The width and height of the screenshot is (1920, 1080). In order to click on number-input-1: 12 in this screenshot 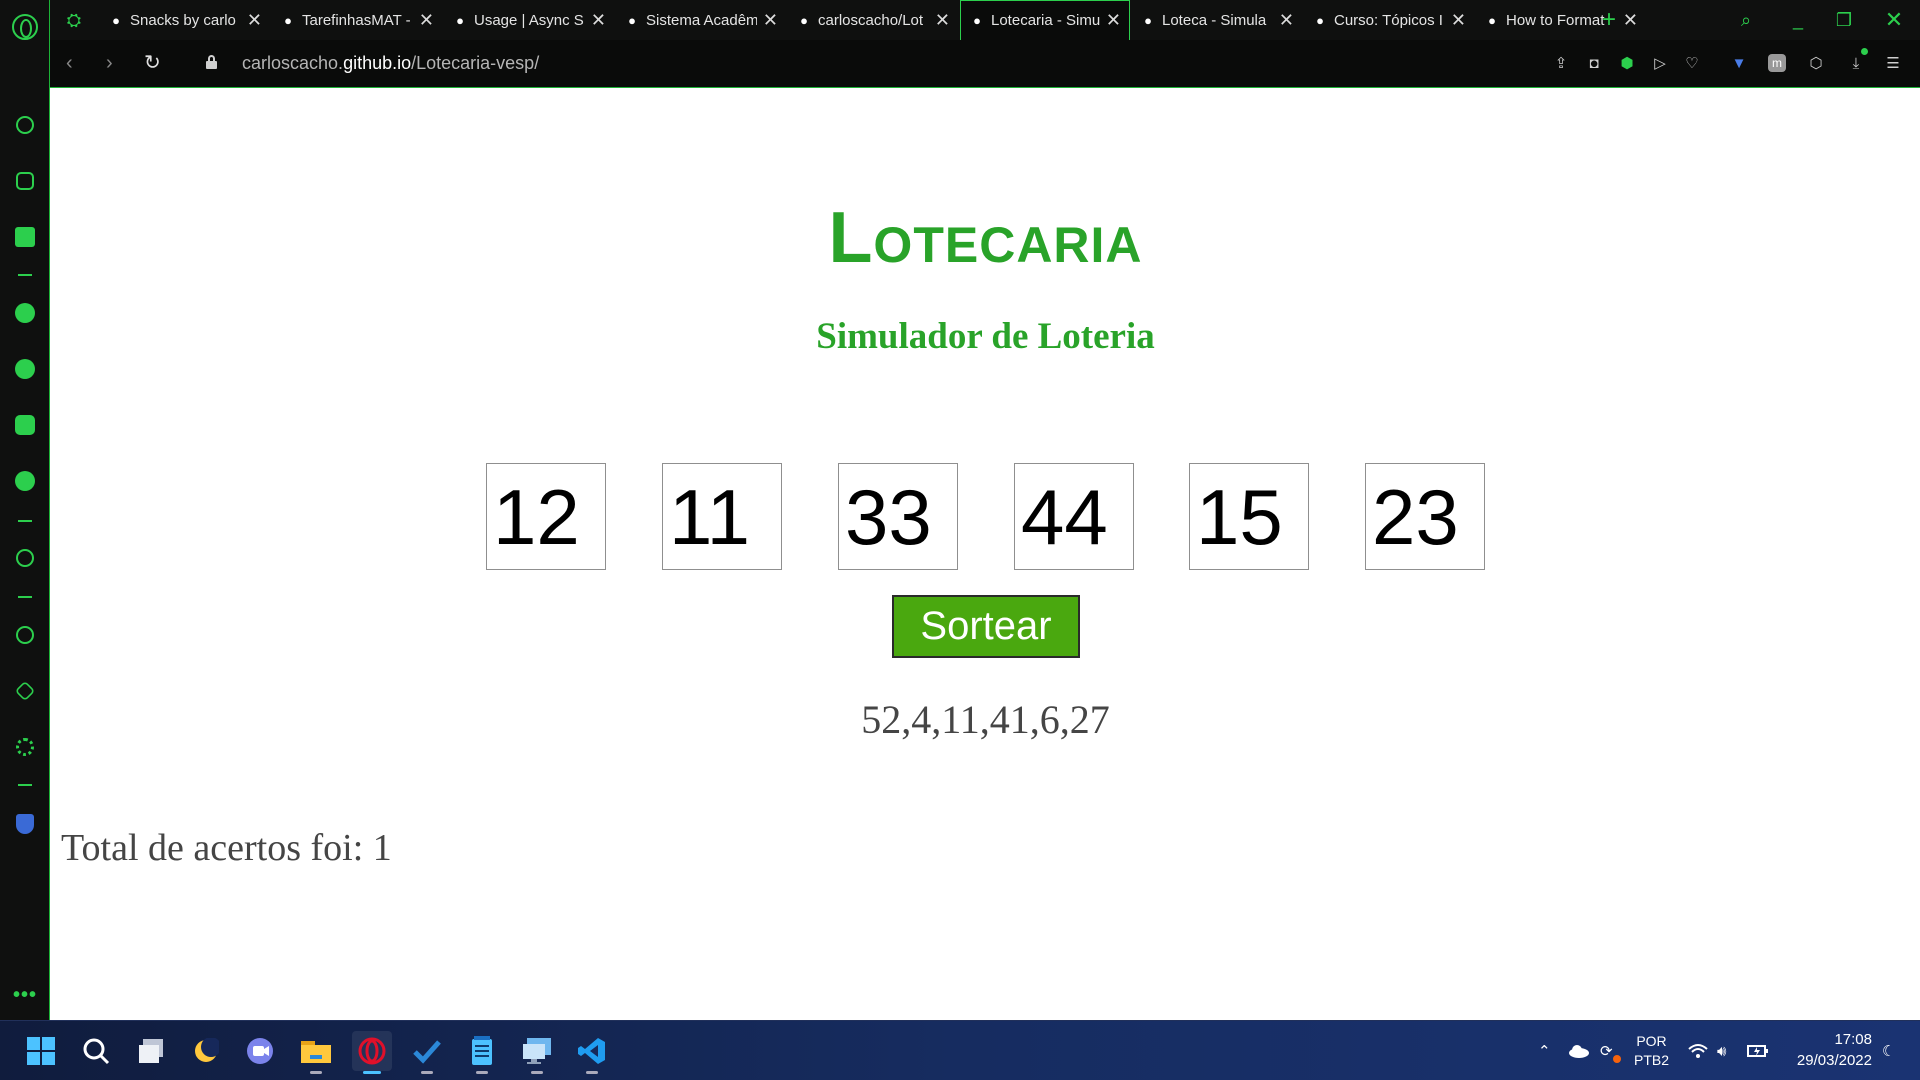, I will do `click(546, 516)`.